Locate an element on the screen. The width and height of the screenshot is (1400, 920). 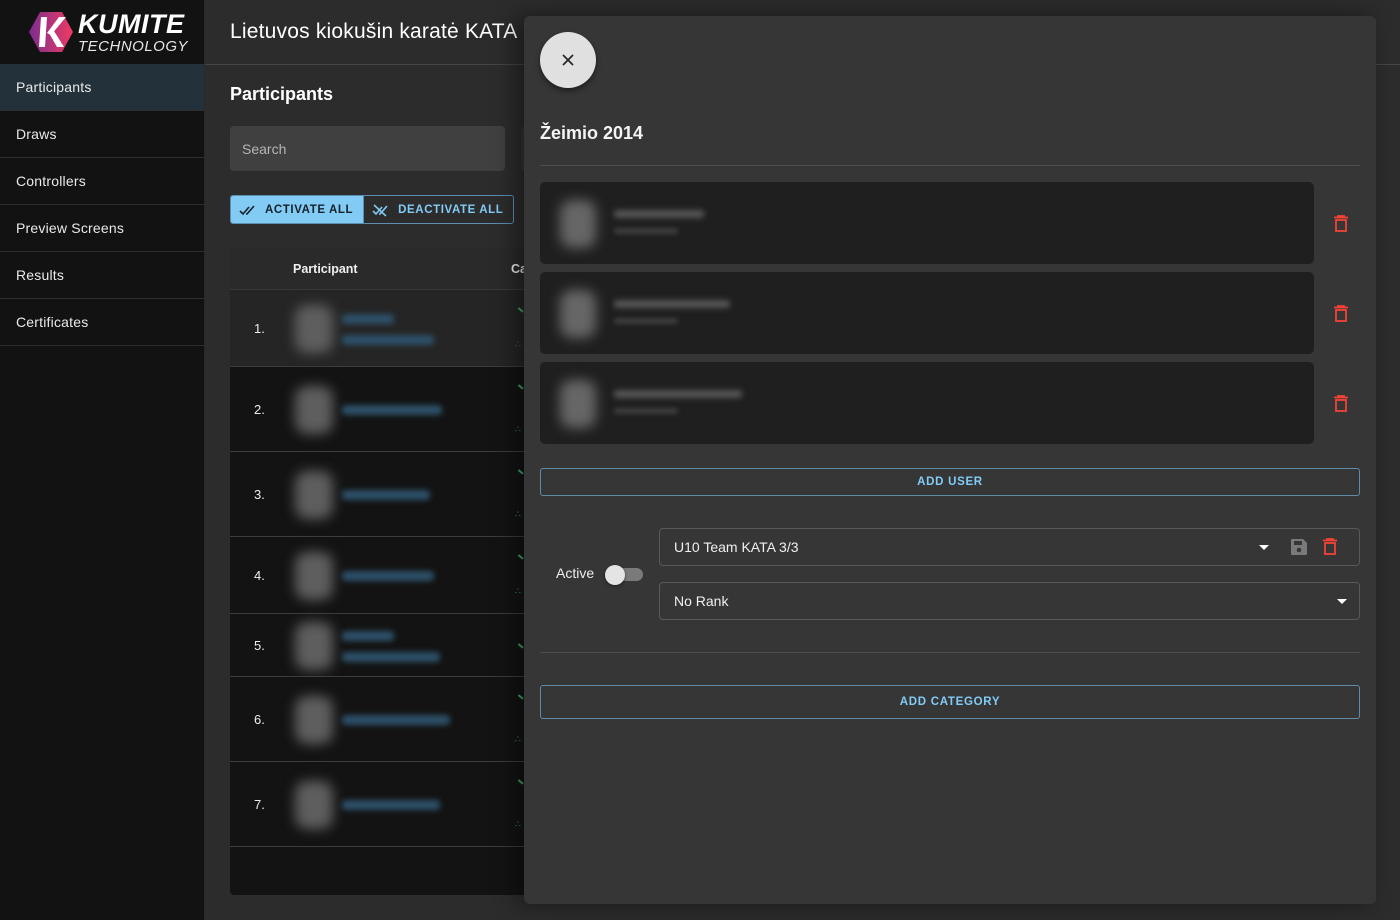
remove-done-icon is located at coordinates (380, 210).